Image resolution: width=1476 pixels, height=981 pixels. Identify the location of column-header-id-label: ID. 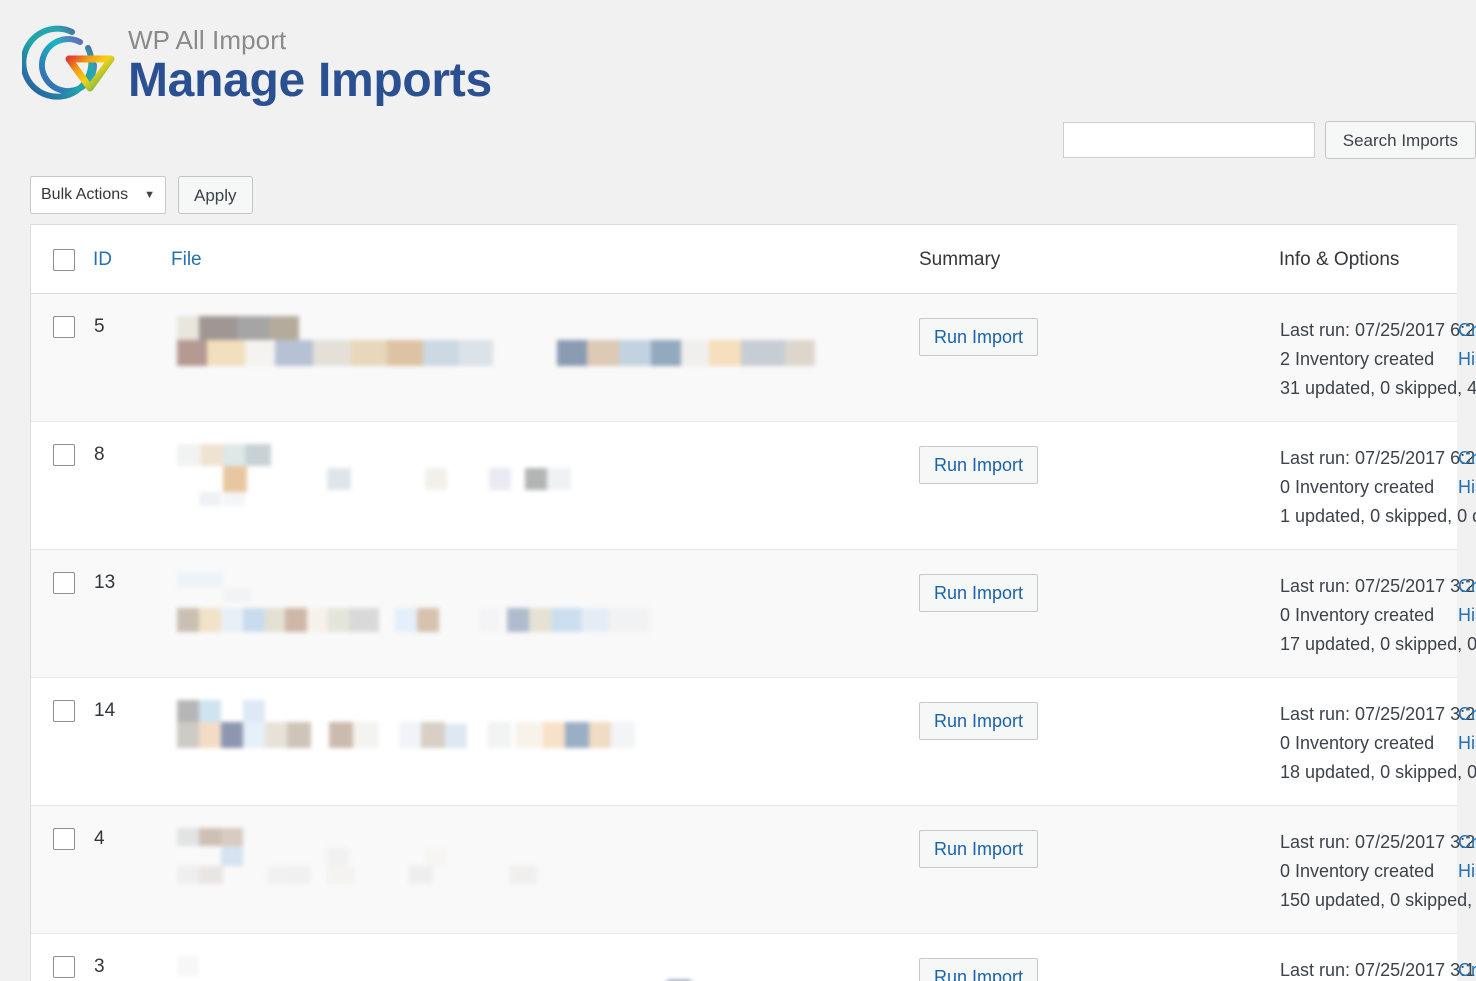
(102, 259).